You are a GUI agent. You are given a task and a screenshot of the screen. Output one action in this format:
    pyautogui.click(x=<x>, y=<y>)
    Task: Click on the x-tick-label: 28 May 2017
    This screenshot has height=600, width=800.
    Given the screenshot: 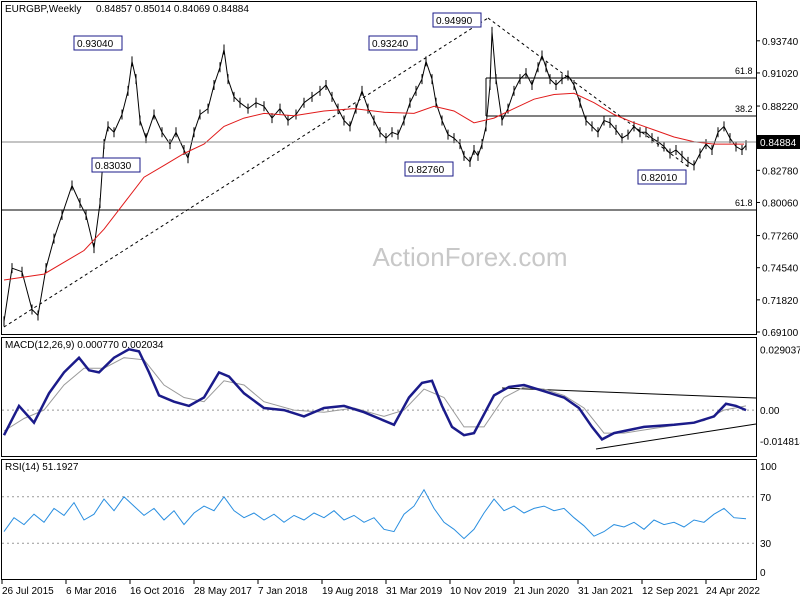 What is the action you would take?
    pyautogui.click(x=223, y=591)
    